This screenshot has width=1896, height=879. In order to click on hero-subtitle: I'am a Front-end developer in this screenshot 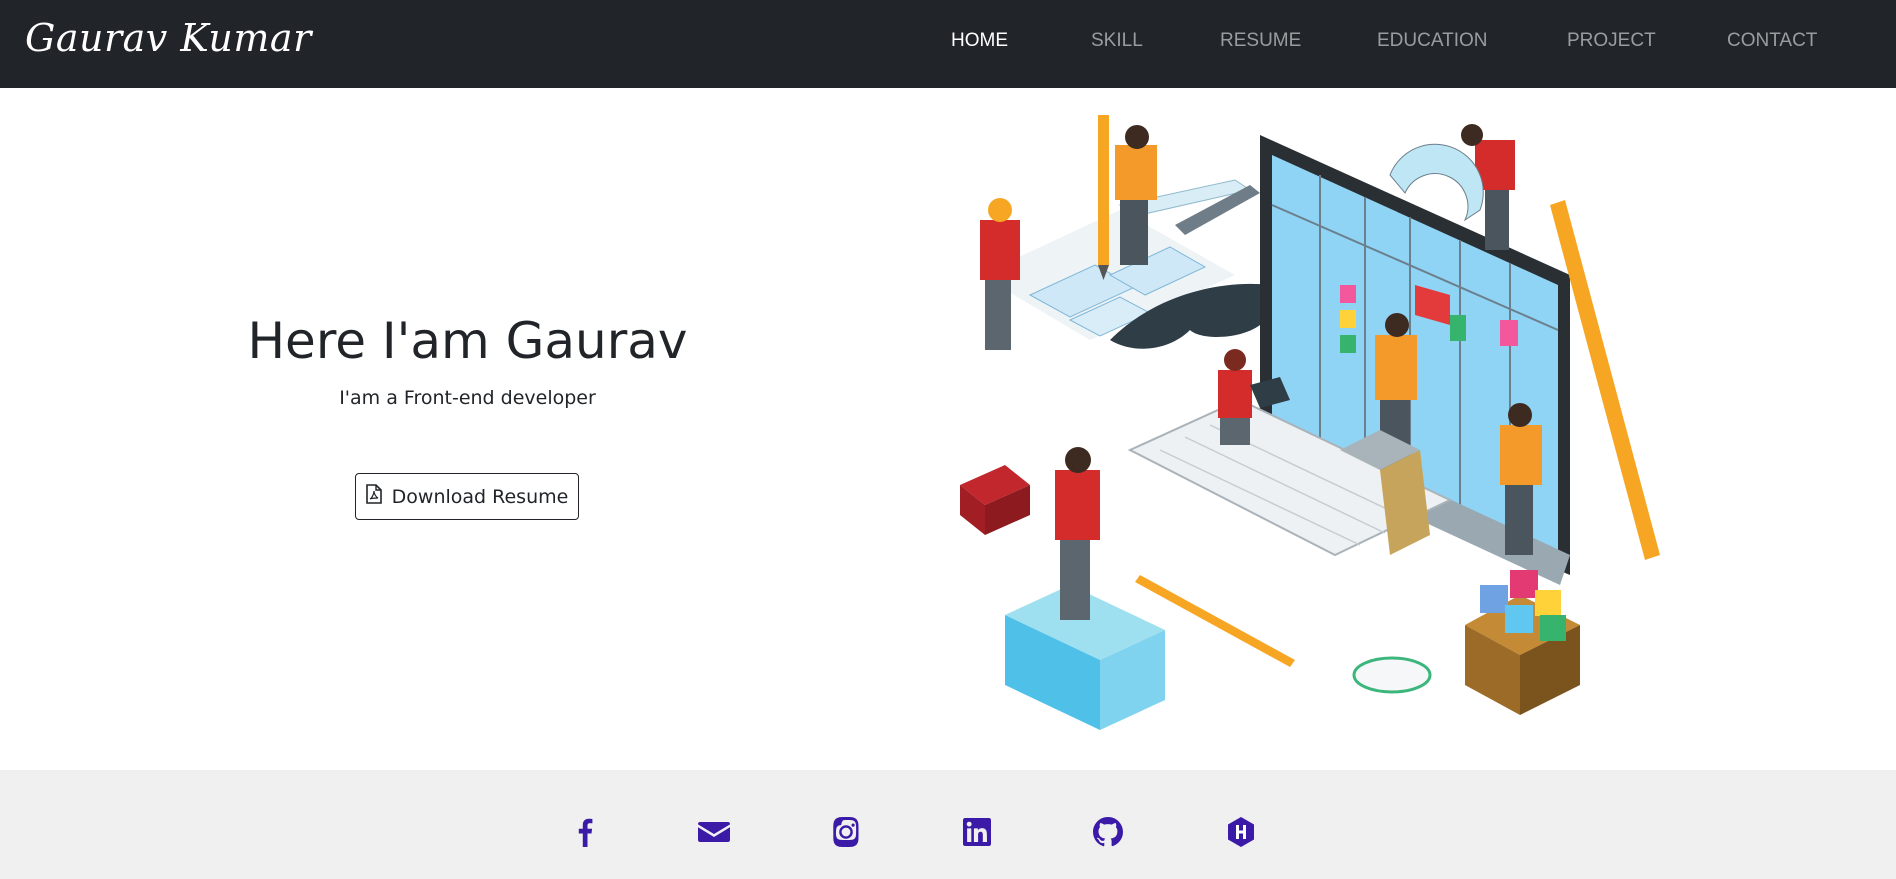, I will do `click(467, 398)`.